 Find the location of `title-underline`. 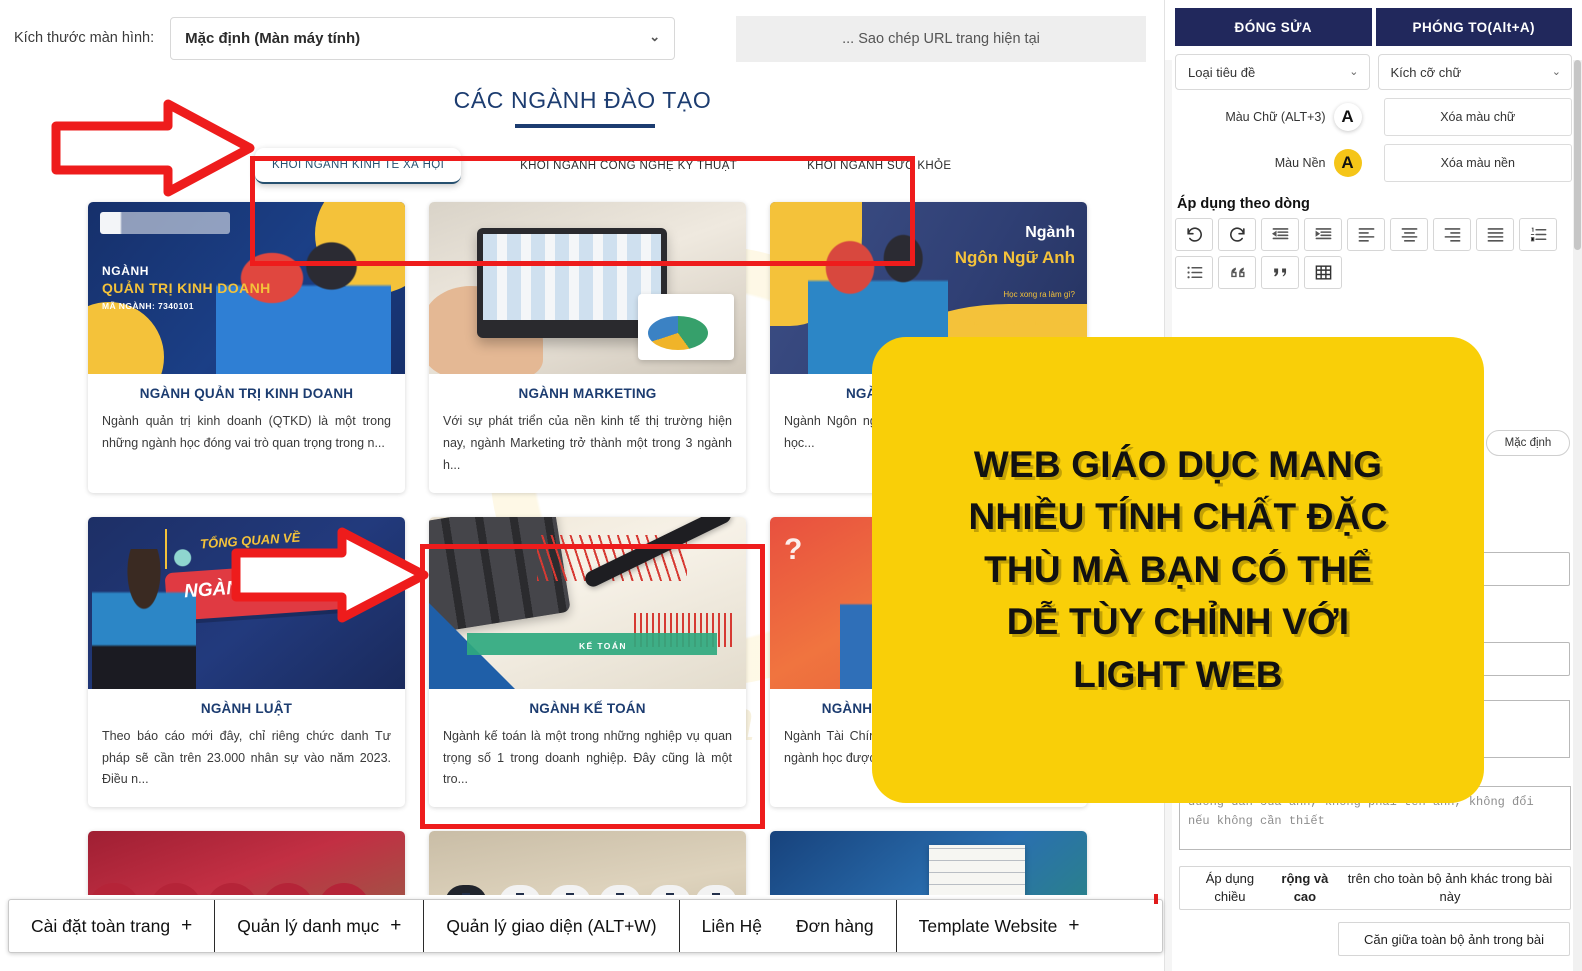

title-underline is located at coordinates (585, 126).